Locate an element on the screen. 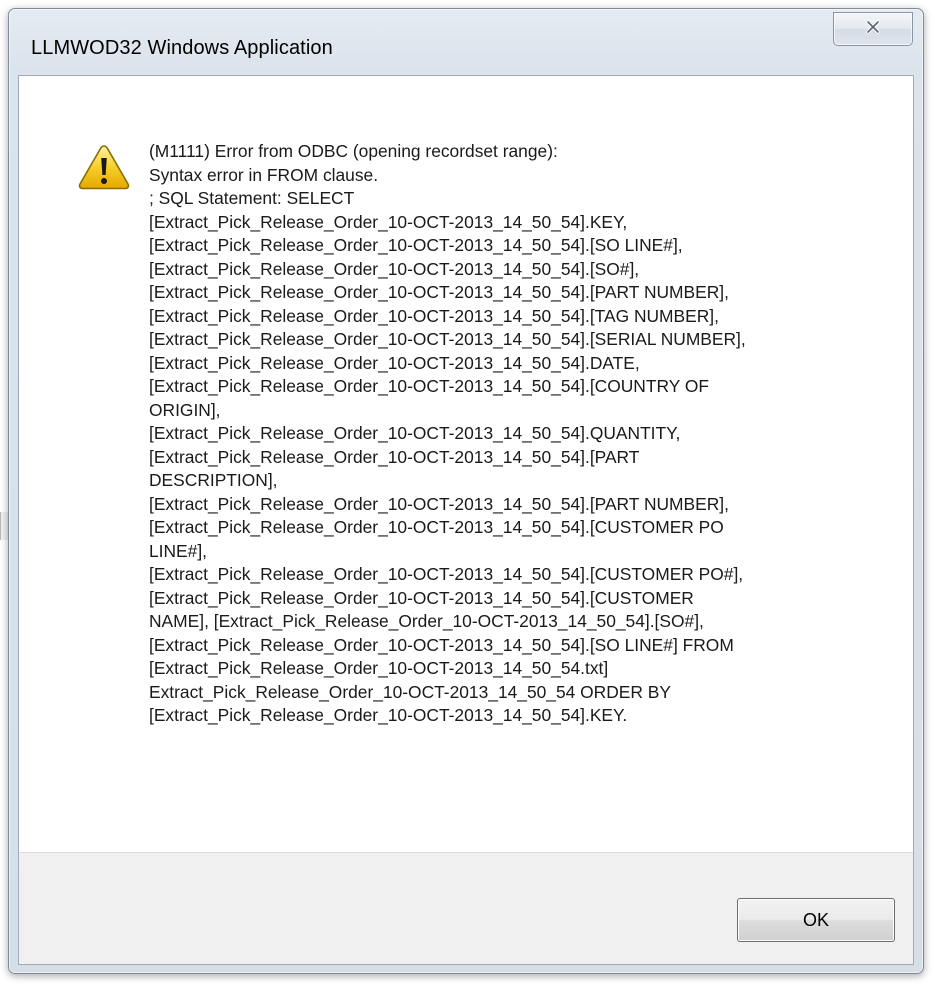 This screenshot has width=934, height=985. ok-button: OK is located at coordinates (816, 920).